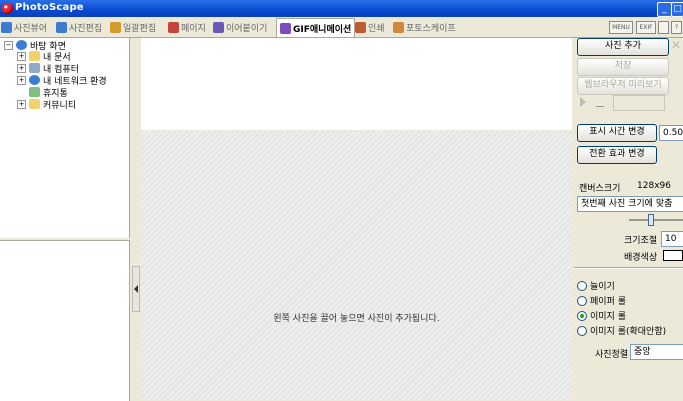 The height and width of the screenshot is (401, 683). Describe the element at coordinates (48, 68) in the screenshot. I see `tree-item-my-computer: + 내 컴퓨터` at that location.